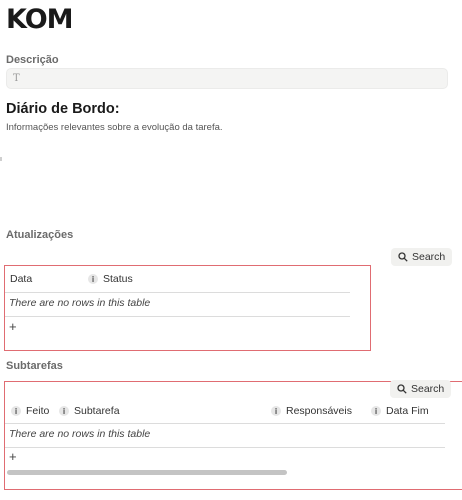 The height and width of the screenshot is (500, 462). What do you see at coordinates (177, 279) in the screenshot?
I see `table-header-row: Data i Status` at bounding box center [177, 279].